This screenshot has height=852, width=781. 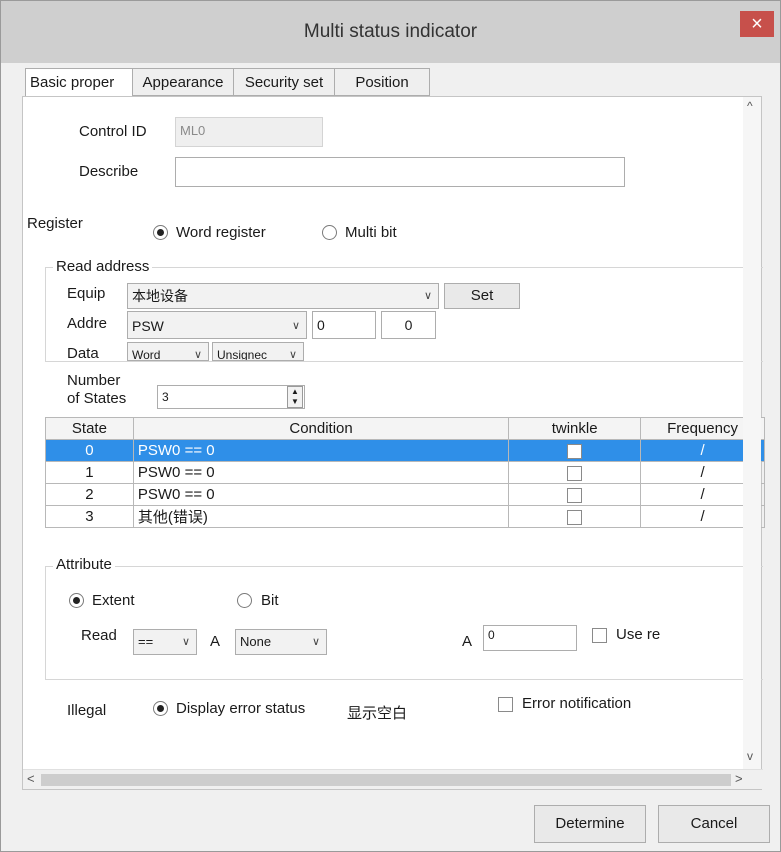 I want to click on extent-radio, so click(x=76, y=600).